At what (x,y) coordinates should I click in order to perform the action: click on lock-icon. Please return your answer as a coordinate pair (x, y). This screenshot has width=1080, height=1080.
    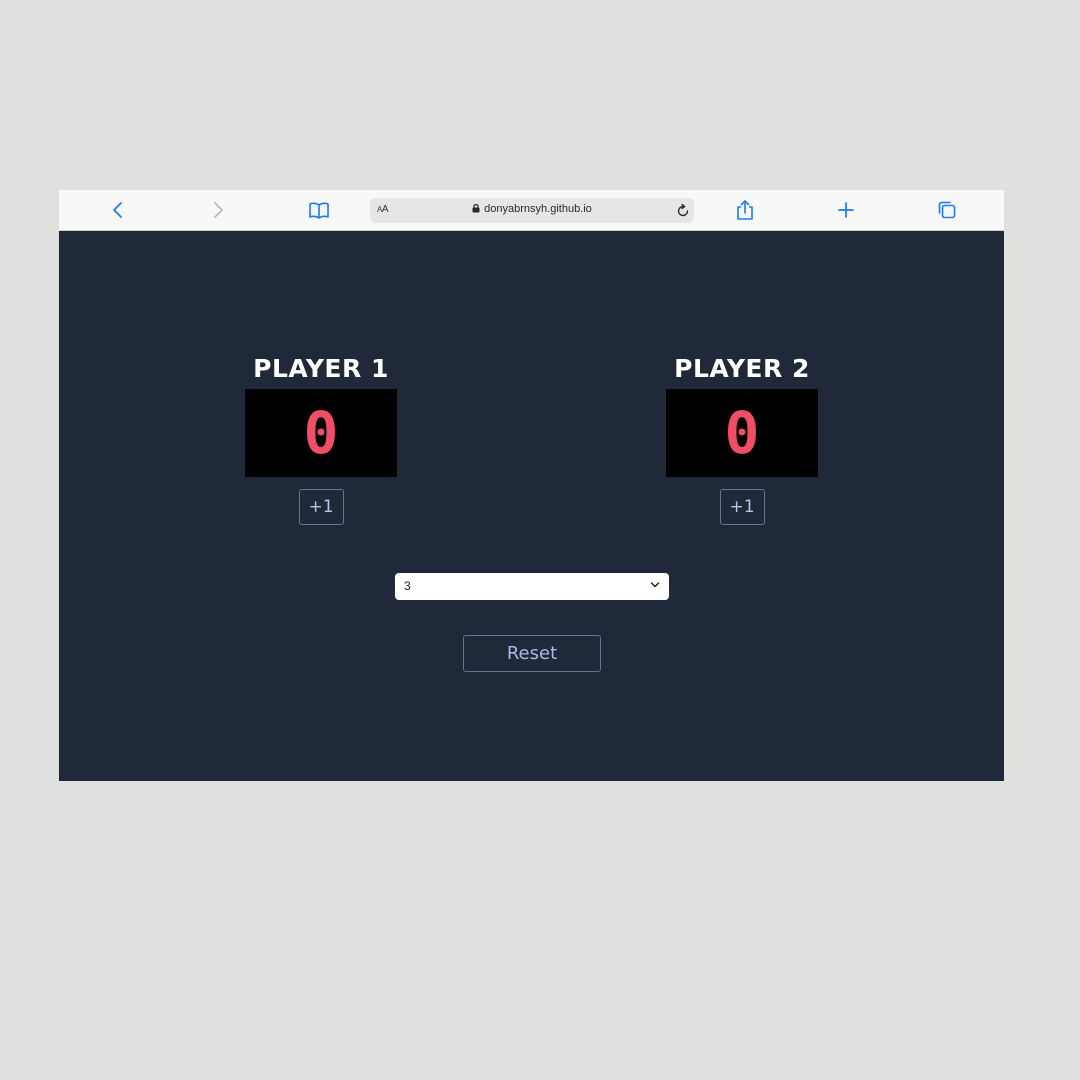
    Looking at the image, I should click on (476, 208).